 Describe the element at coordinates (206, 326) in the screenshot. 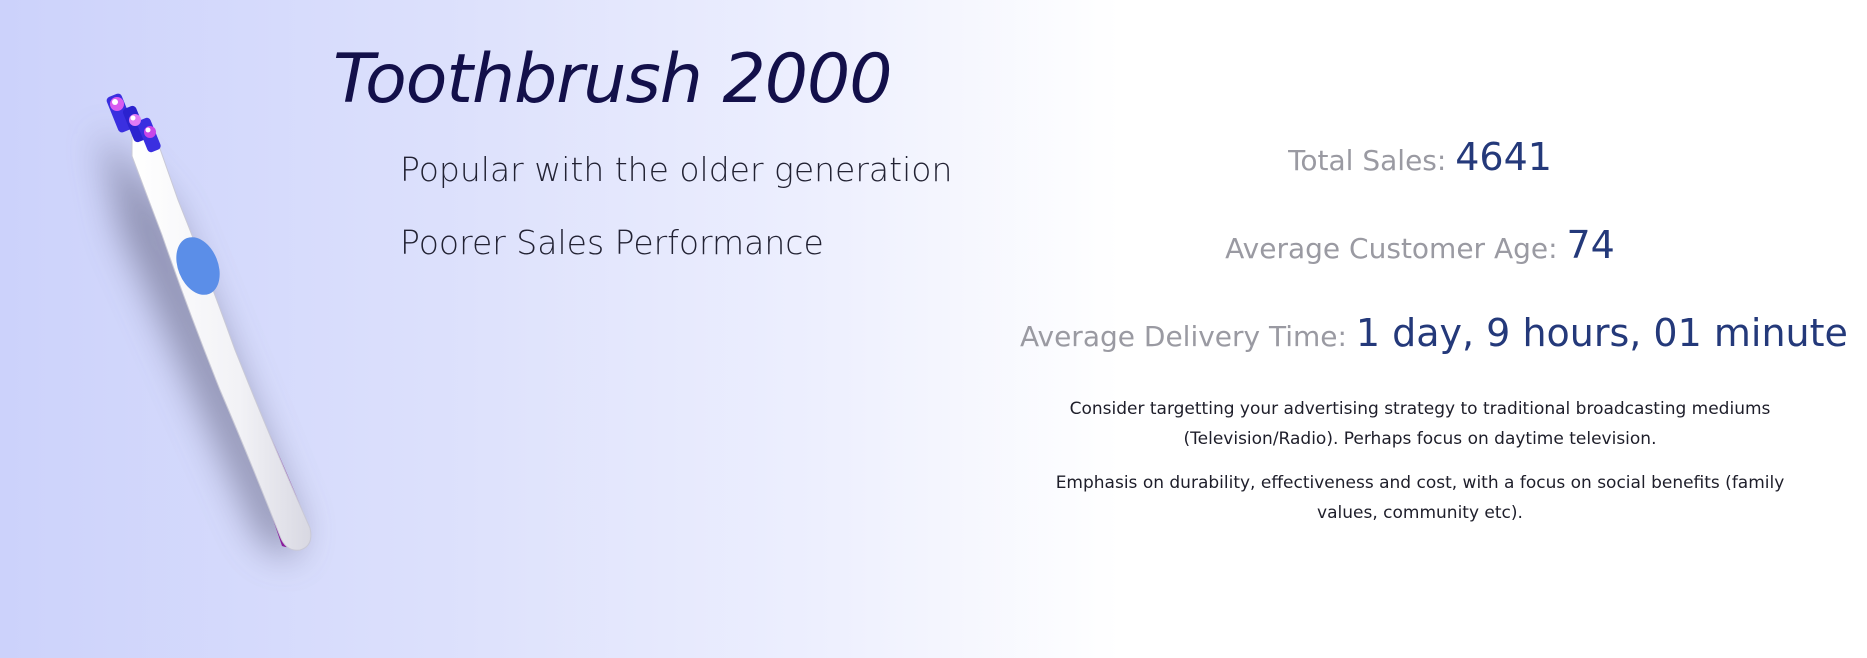

I see `toothbrush-icon` at that location.